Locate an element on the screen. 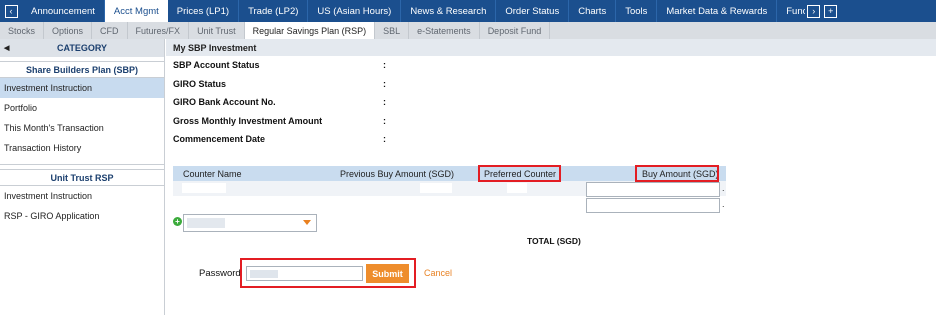 Image resolution: width=936 pixels, height=315 pixels. counter-select-value is located at coordinates (206, 223).